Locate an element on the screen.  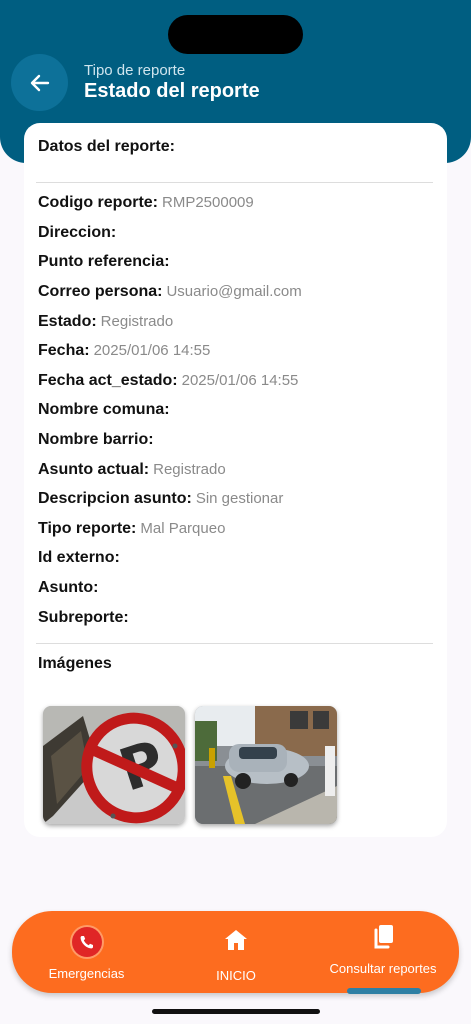
home-indicator is located at coordinates (236, 1011).